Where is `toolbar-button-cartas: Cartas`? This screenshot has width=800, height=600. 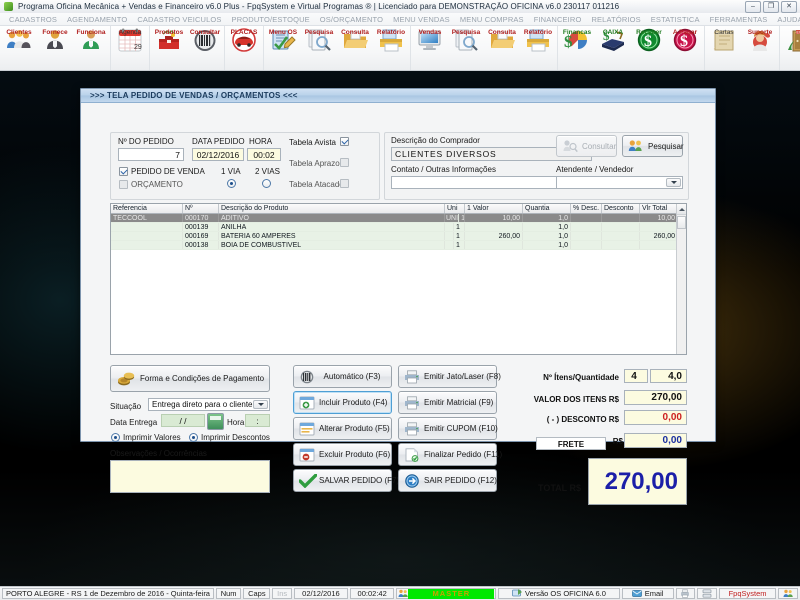
toolbar-button-cartas: Cartas is located at coordinates (724, 47).